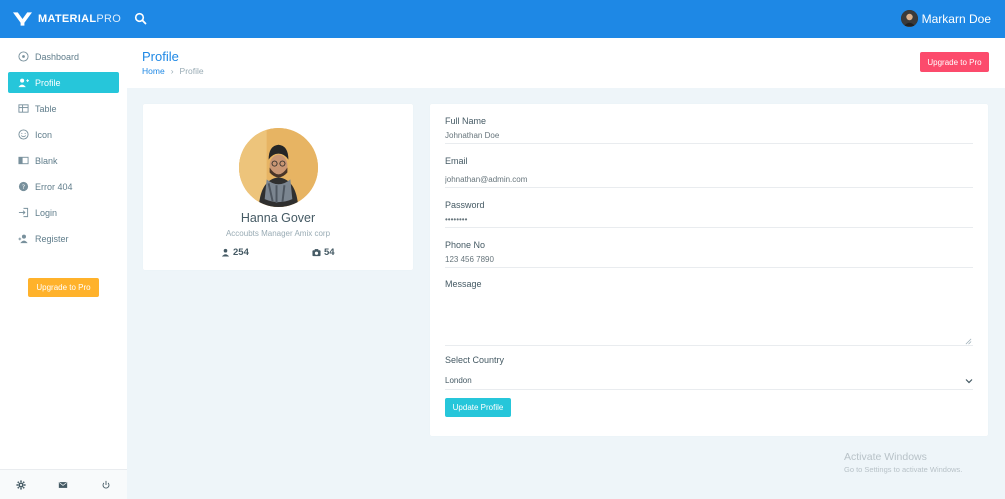 This screenshot has height=499, width=1005. Describe the element at coordinates (48, 82) in the screenshot. I see `sidebar-item-label: Profile` at that location.